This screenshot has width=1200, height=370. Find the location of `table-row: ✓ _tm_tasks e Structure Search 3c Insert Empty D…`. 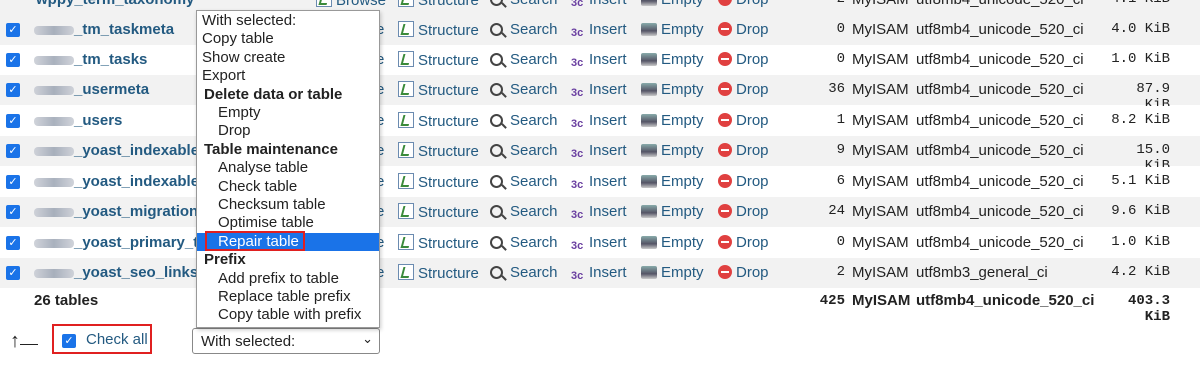

table-row: ✓ _tm_tasks e Structure Search 3c Insert Empty D… is located at coordinates (600, 60).